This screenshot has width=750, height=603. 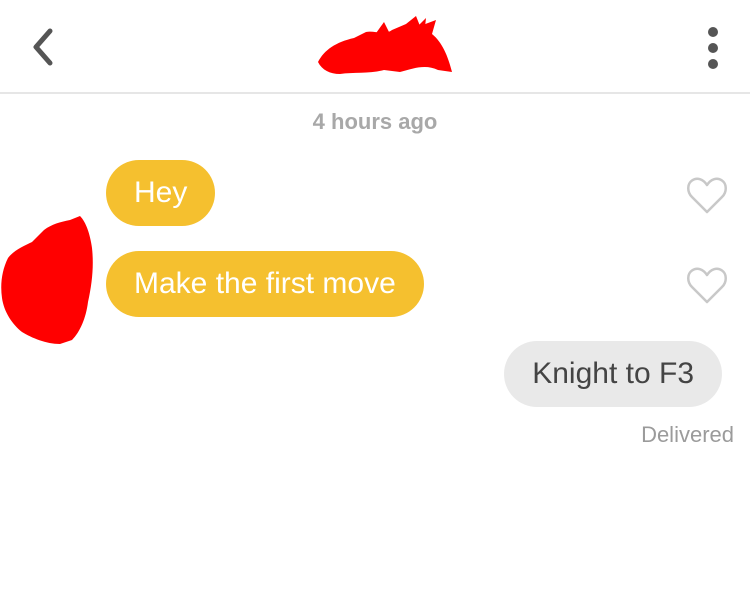 I want to click on incoming-message-bubble: Make the first move, so click(x=265, y=284).